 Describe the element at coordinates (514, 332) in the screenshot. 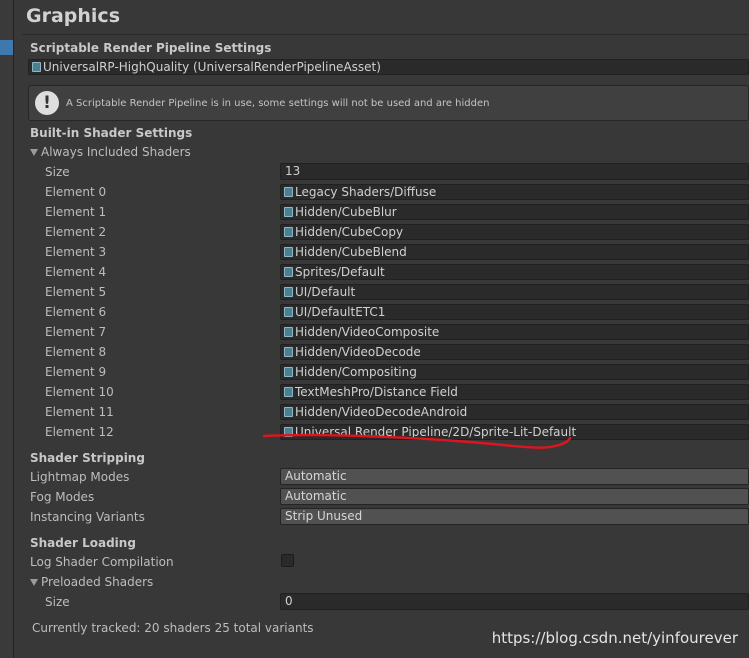

I see `shader-object-field: Hidden/VideoComposite` at that location.